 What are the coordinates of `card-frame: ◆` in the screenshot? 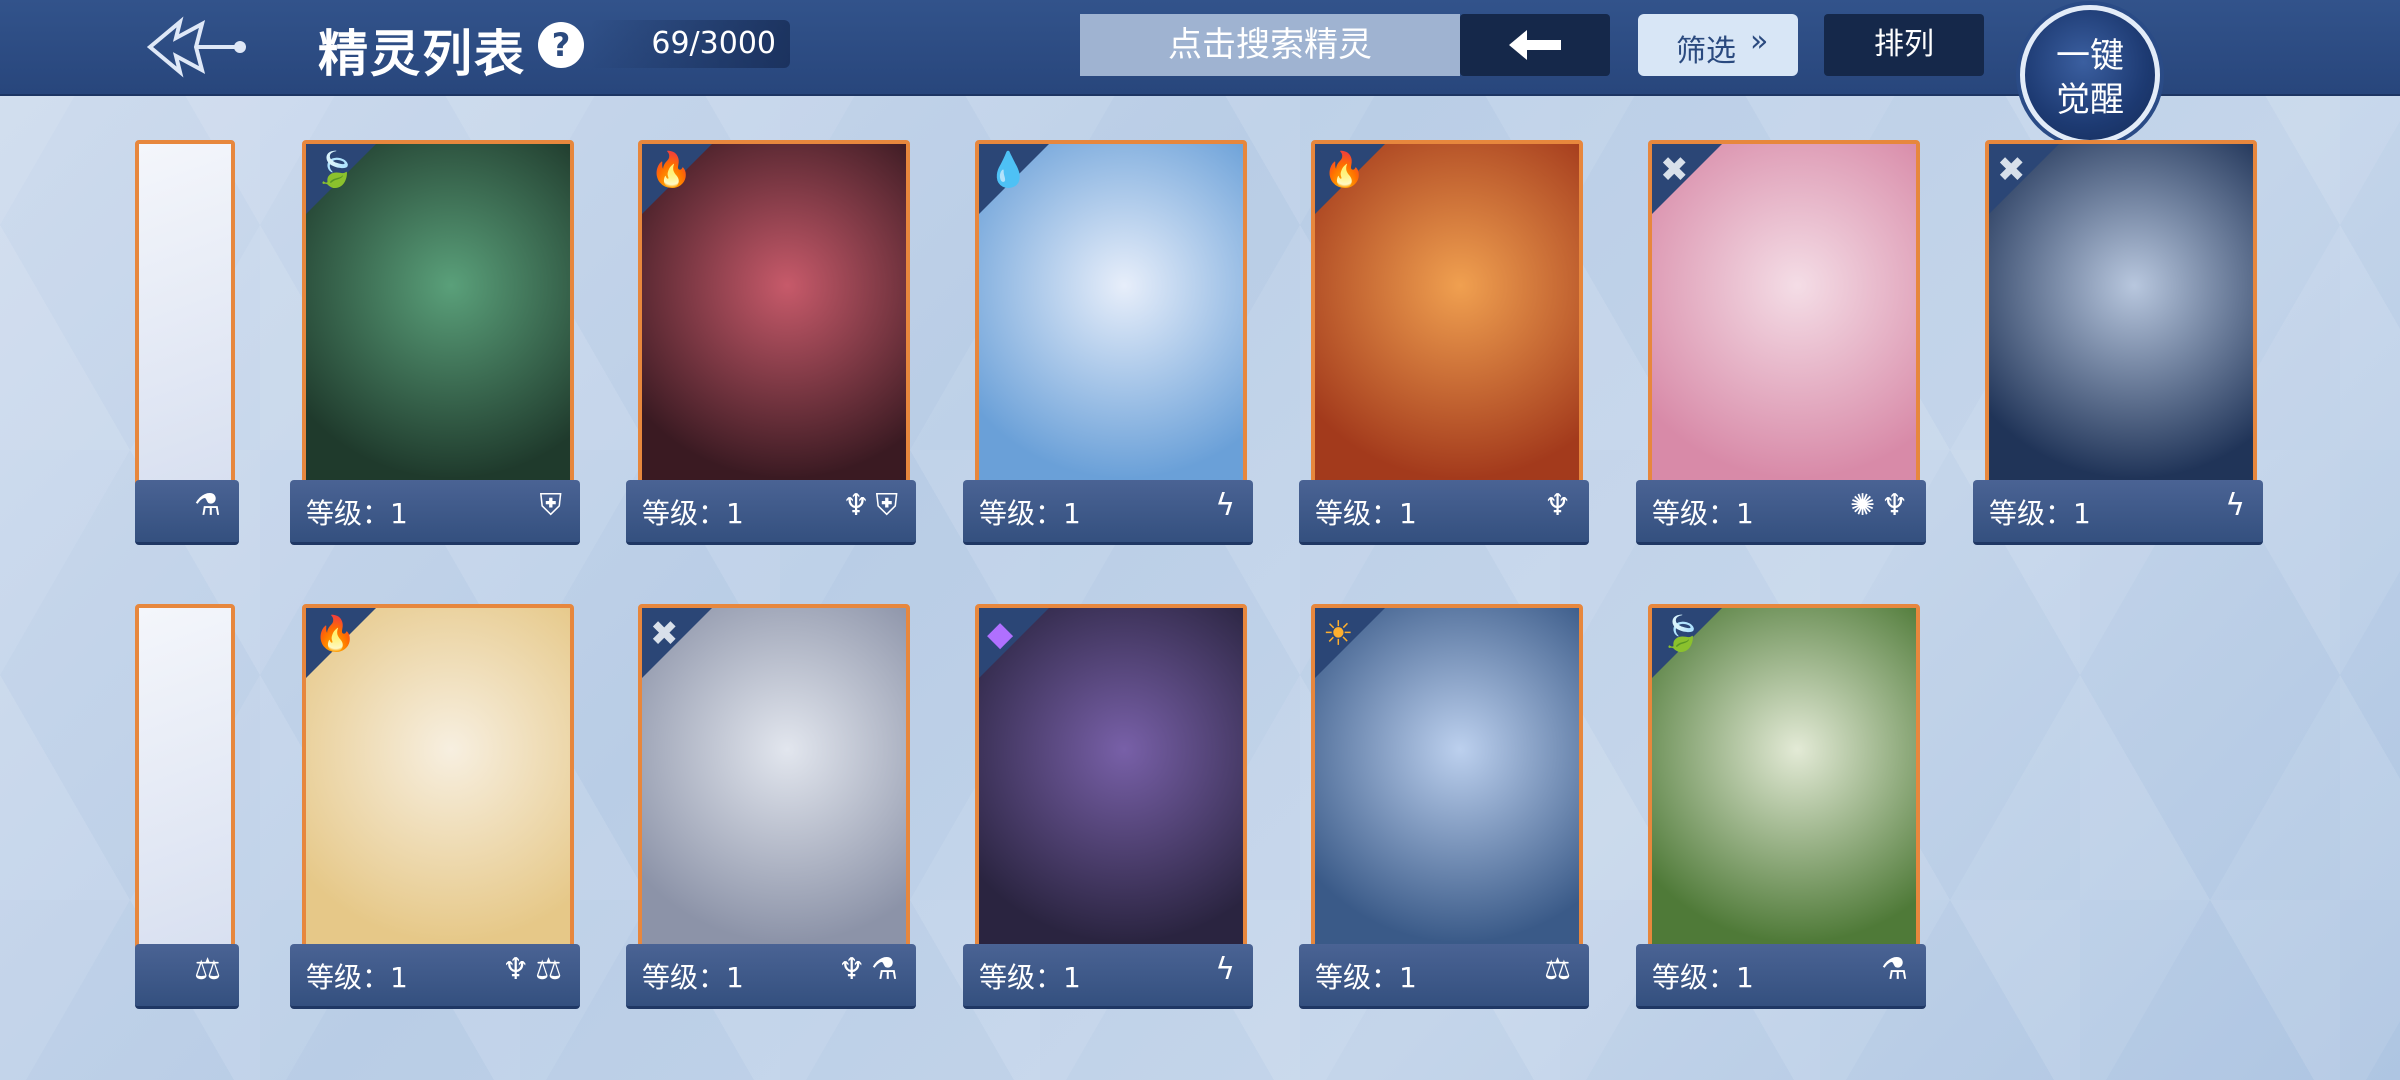 It's located at (1111, 785).